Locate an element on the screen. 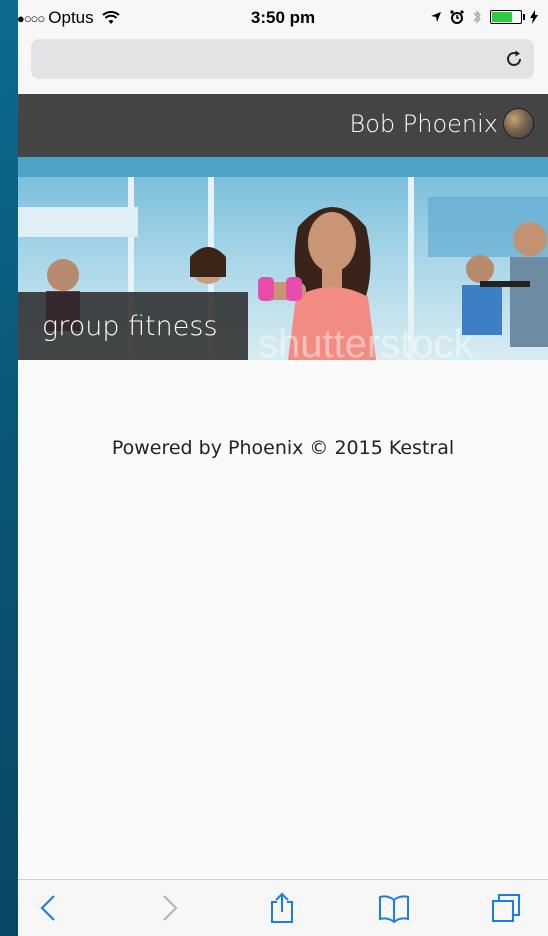 This screenshot has height=936, width=548. status-bar: ●●○○○ Optus 3:50 pm is located at coordinates (283, 18).